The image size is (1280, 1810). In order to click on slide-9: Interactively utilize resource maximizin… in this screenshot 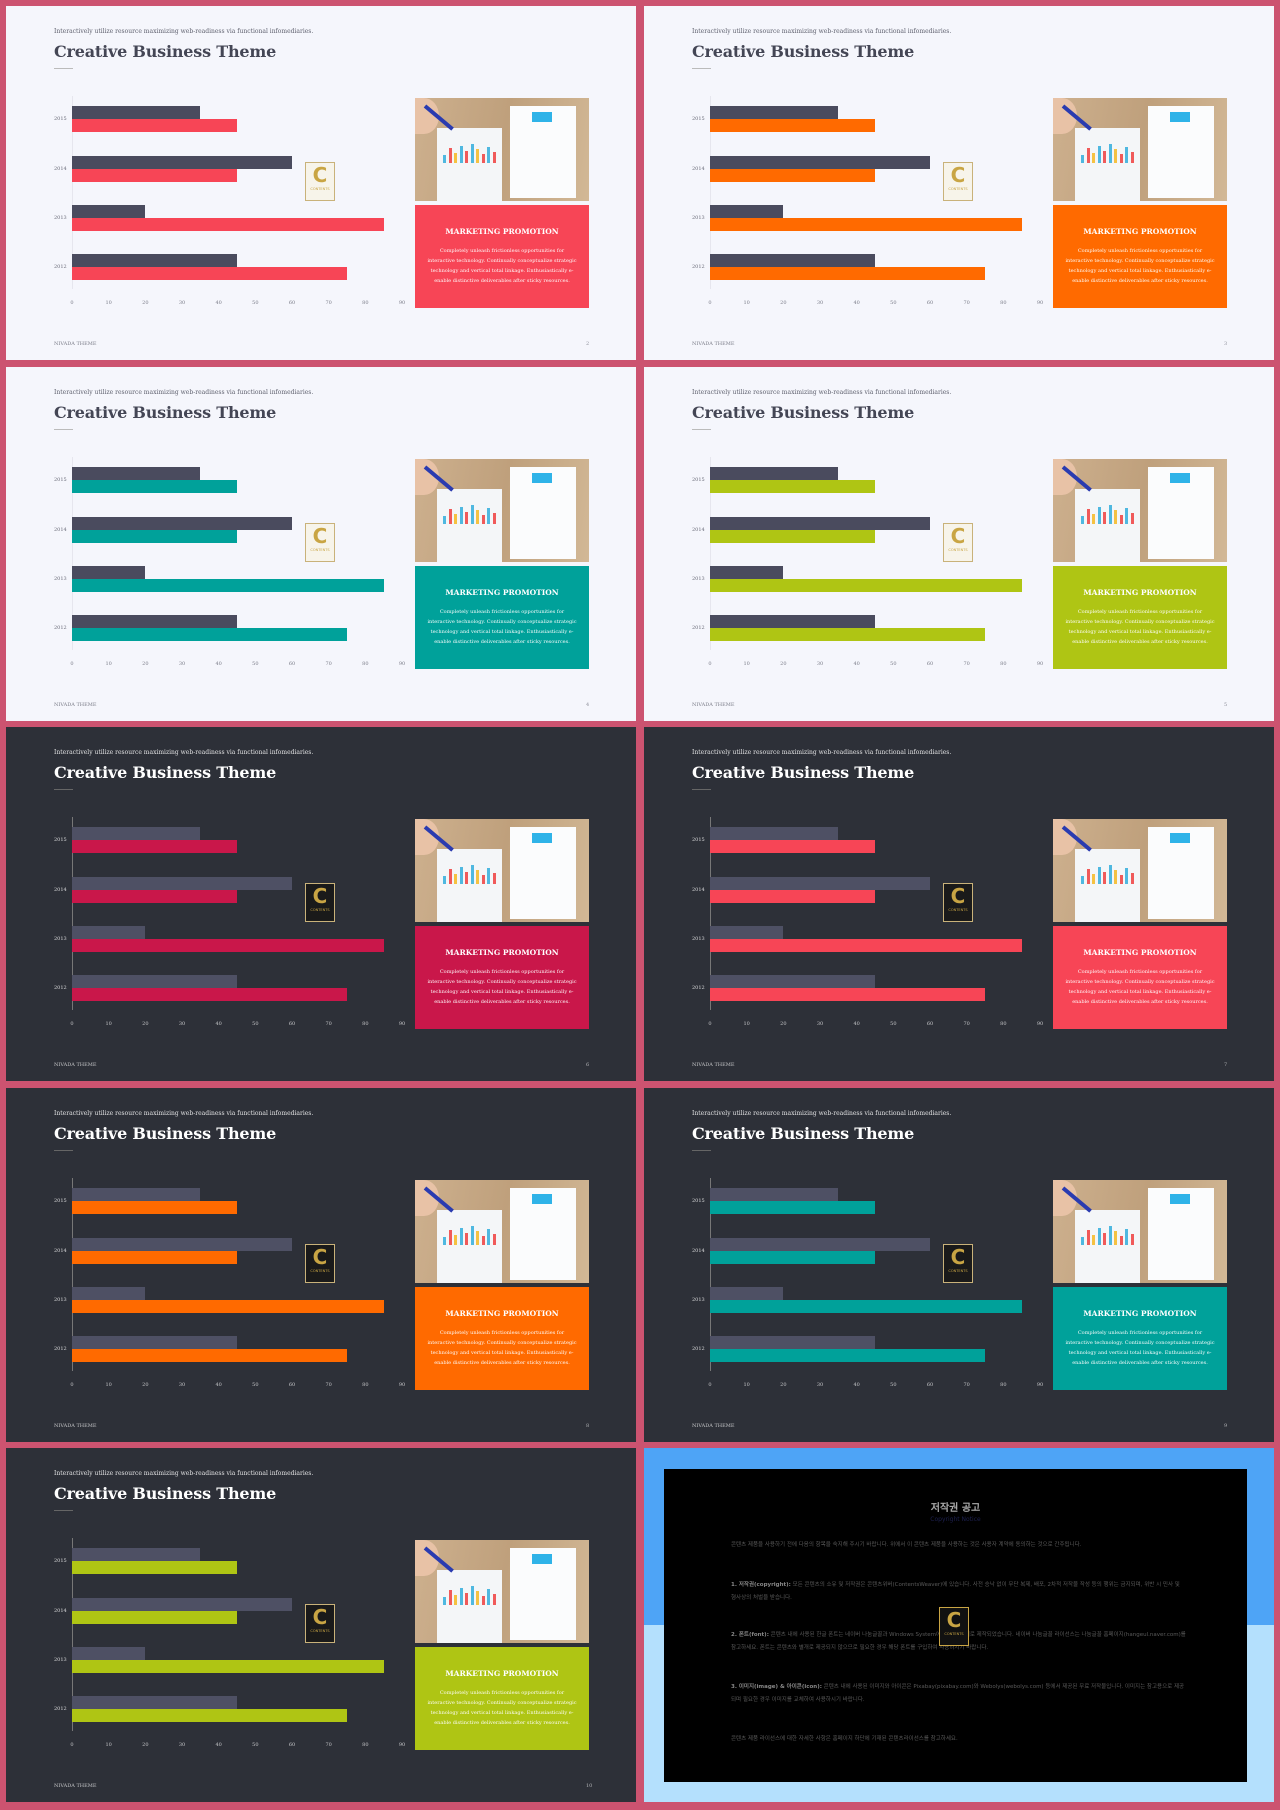, I will do `click(959, 1265)`.